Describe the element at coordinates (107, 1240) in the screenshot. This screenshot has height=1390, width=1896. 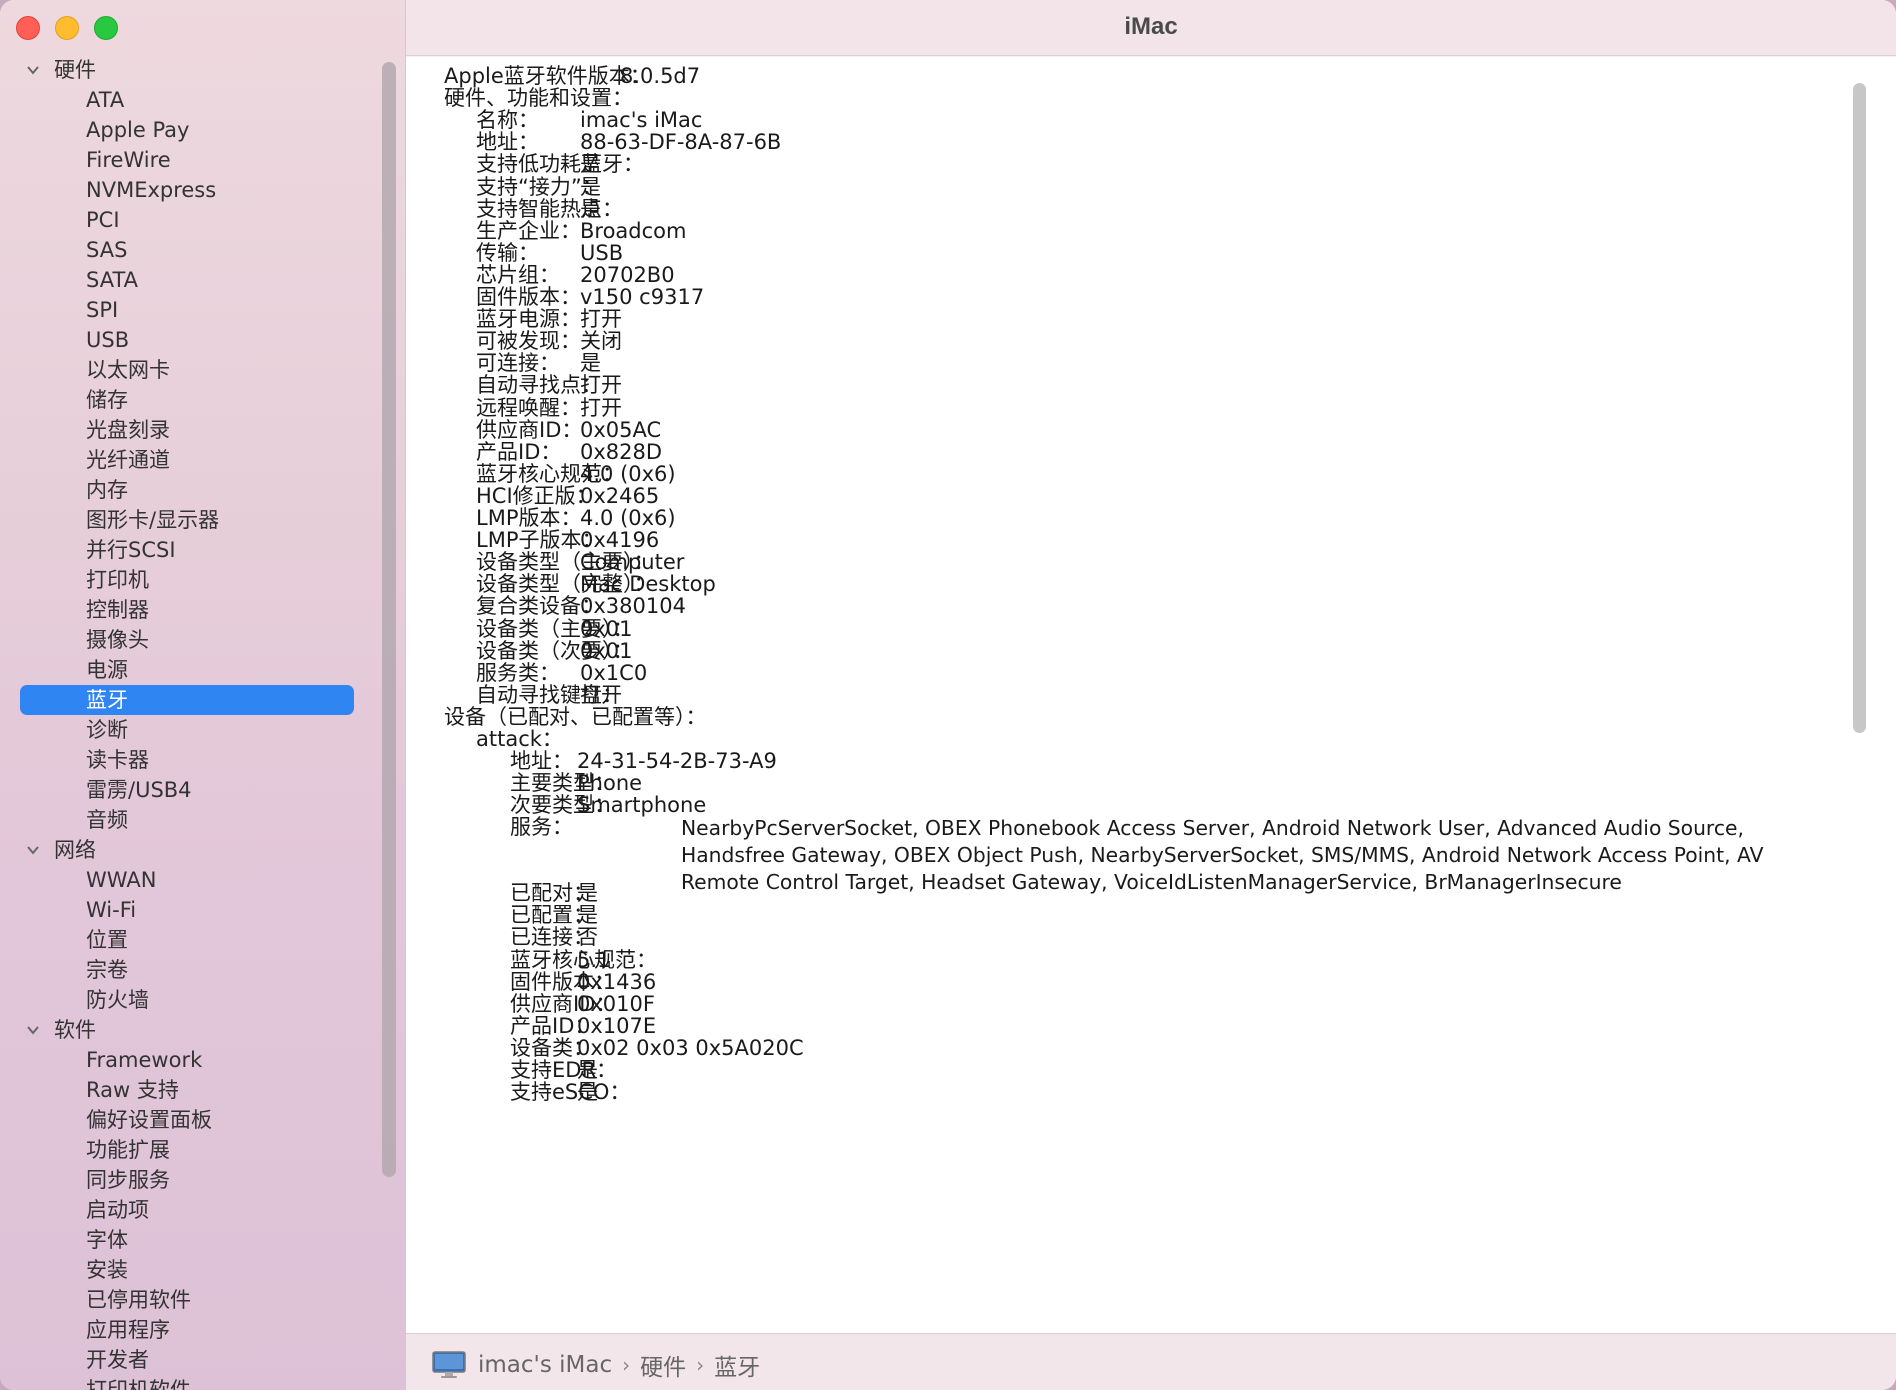
I see `sidebar-item-label: 字体` at that location.